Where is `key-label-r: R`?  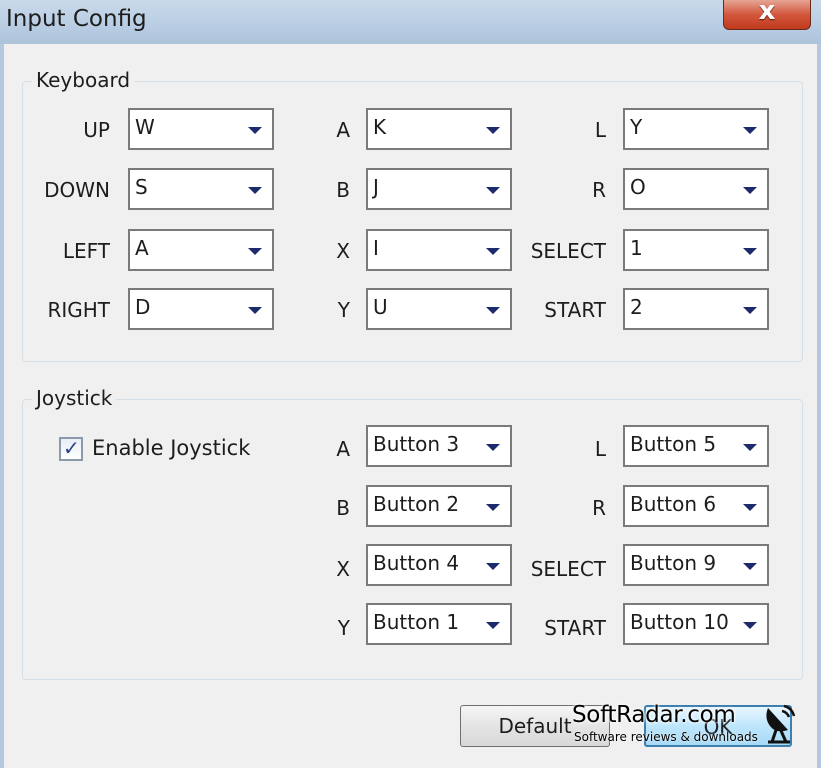 key-label-r: R is located at coordinates (599, 190).